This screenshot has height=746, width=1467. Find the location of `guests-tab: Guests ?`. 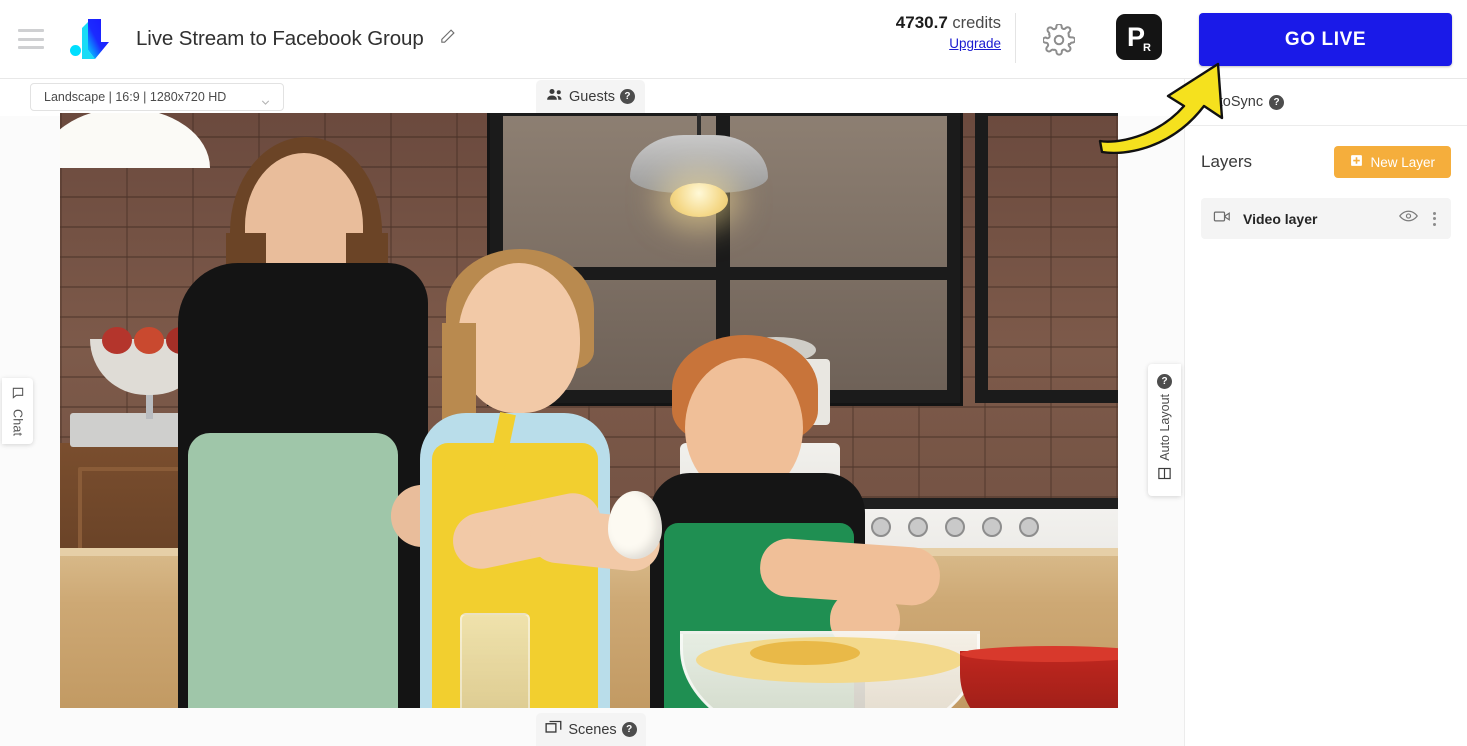

guests-tab: Guests ? is located at coordinates (590, 96).